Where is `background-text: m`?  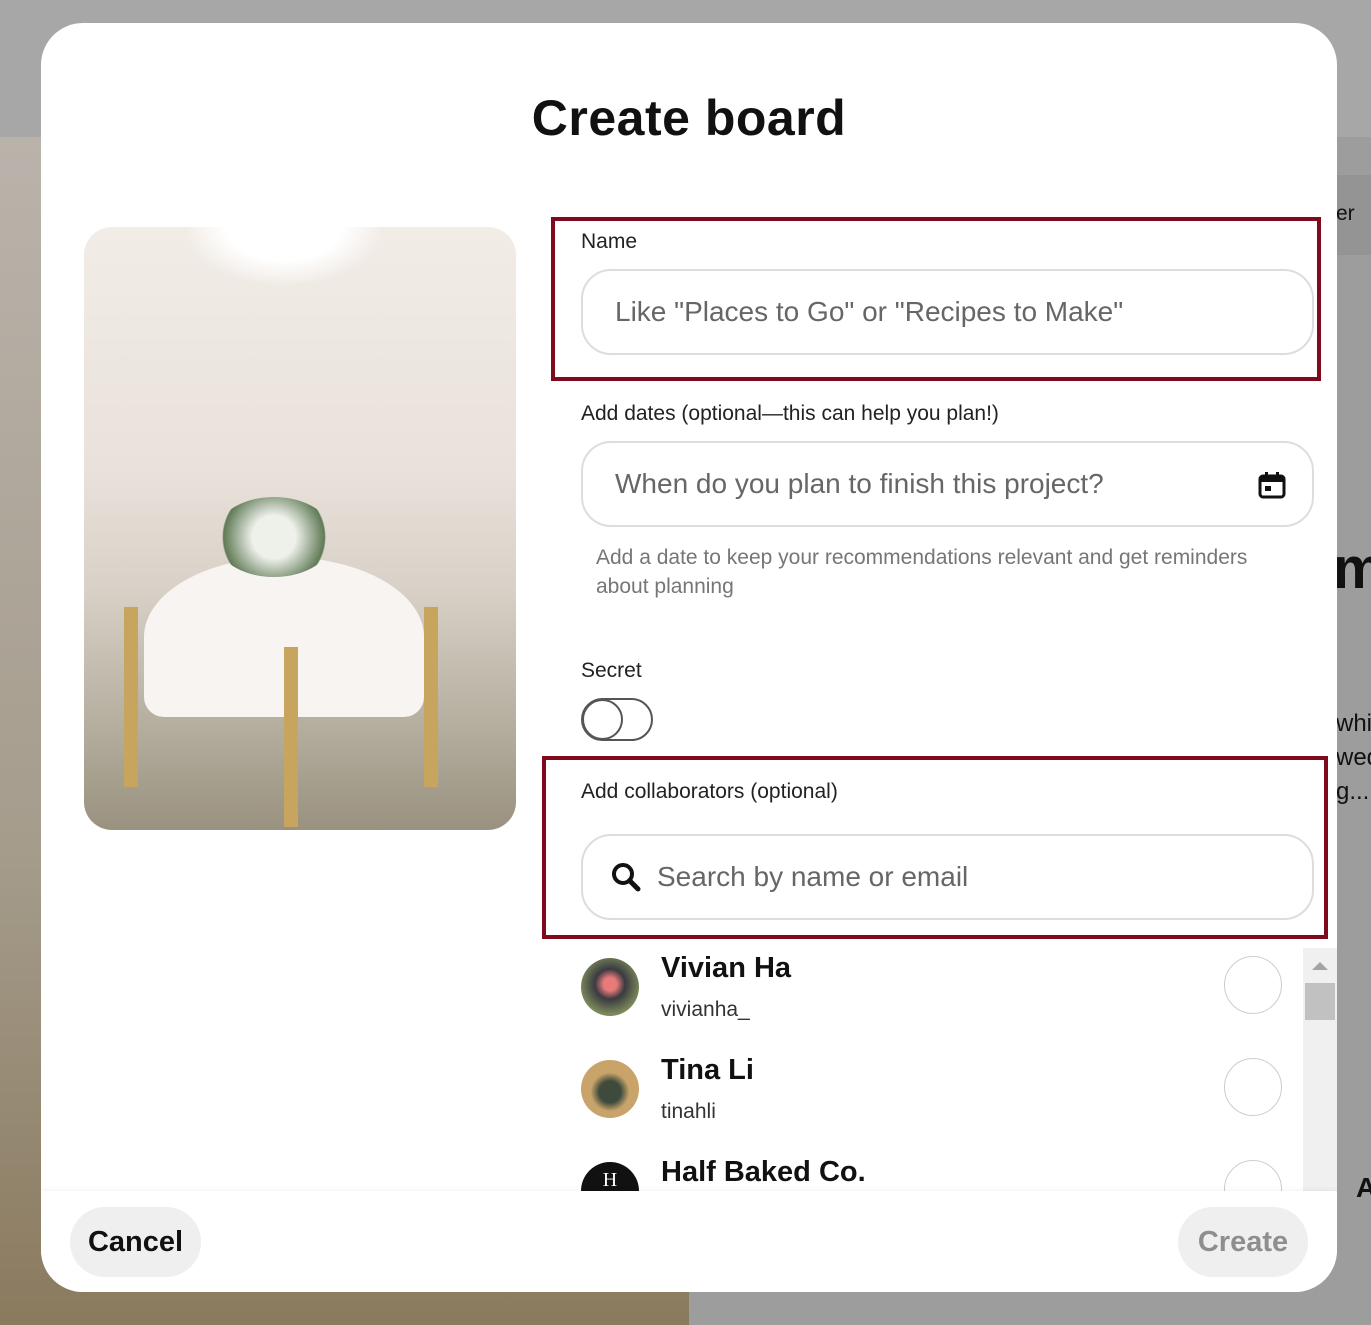 background-text: m is located at coordinates (1352, 568).